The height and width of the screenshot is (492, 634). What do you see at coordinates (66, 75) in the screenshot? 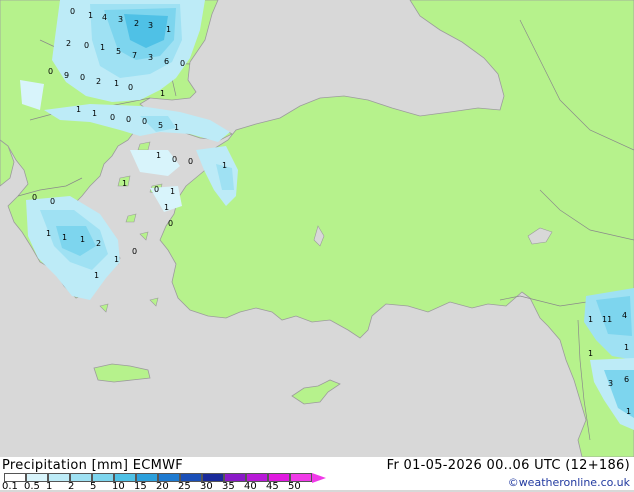
I see `value-label: 9` at bounding box center [66, 75].